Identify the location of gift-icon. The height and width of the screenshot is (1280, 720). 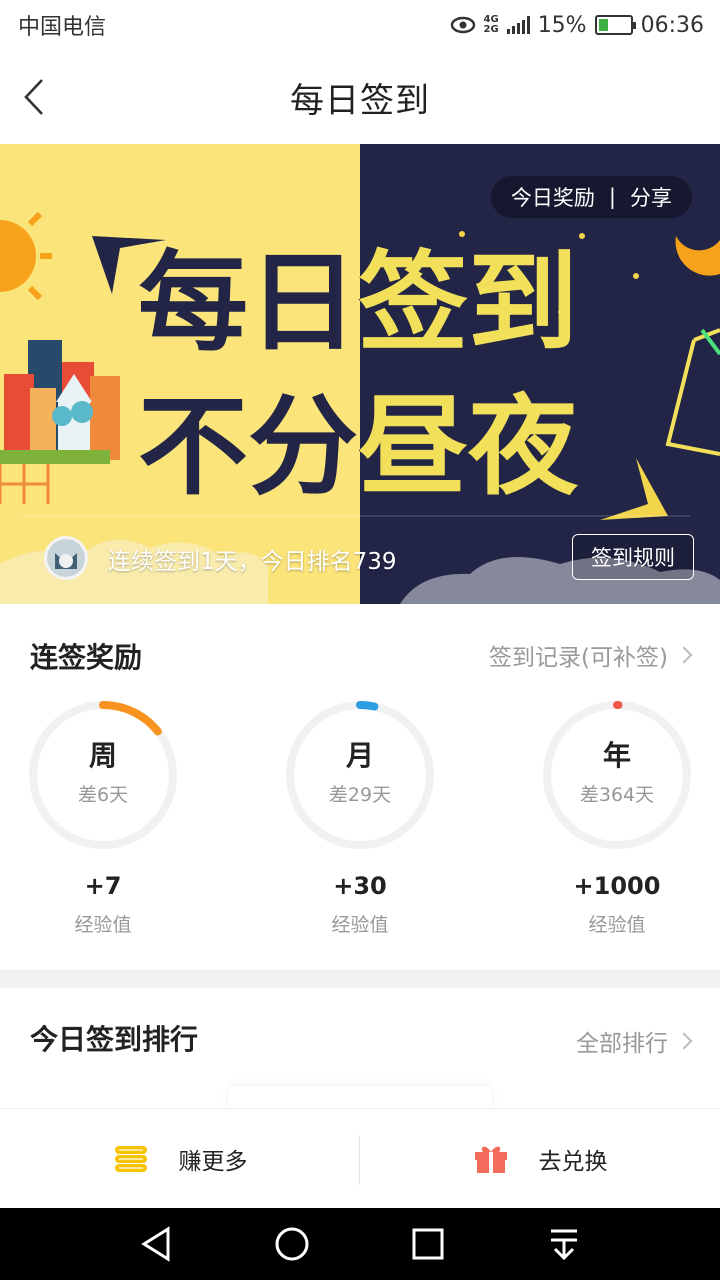
(490, 1159).